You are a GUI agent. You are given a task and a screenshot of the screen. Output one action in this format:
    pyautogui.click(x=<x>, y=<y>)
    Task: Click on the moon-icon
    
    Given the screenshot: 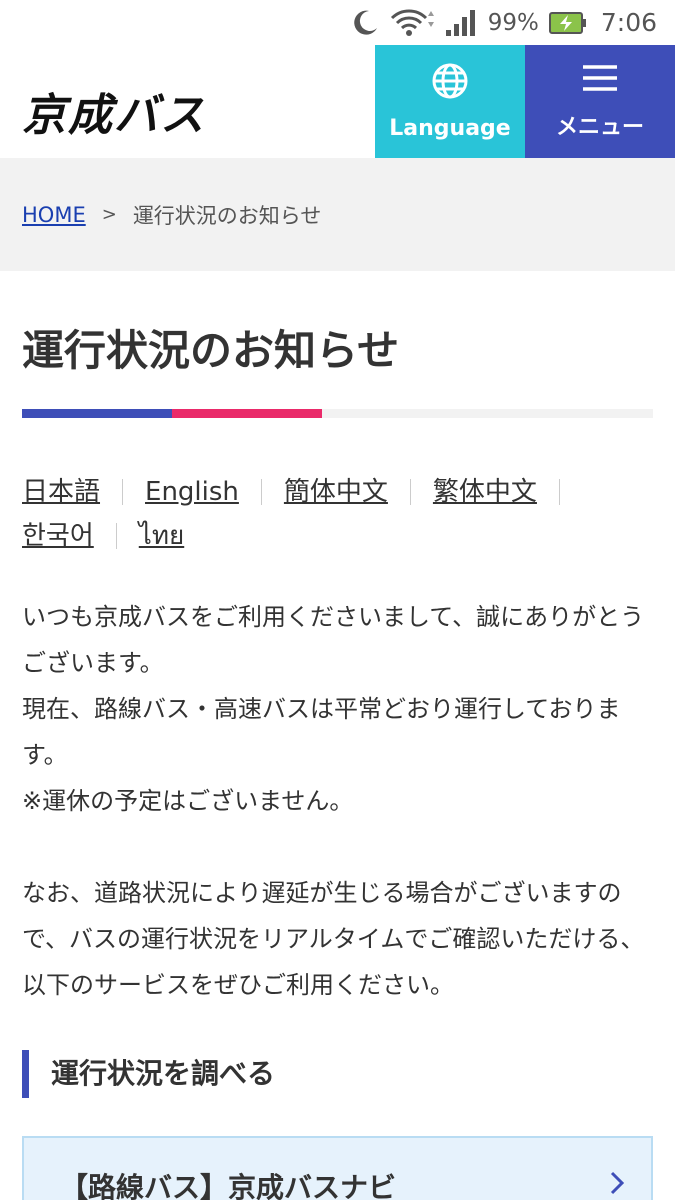 What is the action you would take?
    pyautogui.click(x=365, y=23)
    